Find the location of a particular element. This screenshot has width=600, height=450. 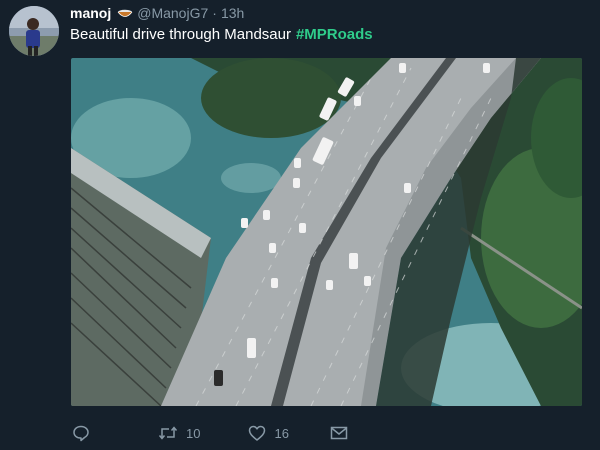

retweet-count: 10 is located at coordinates (193, 433).